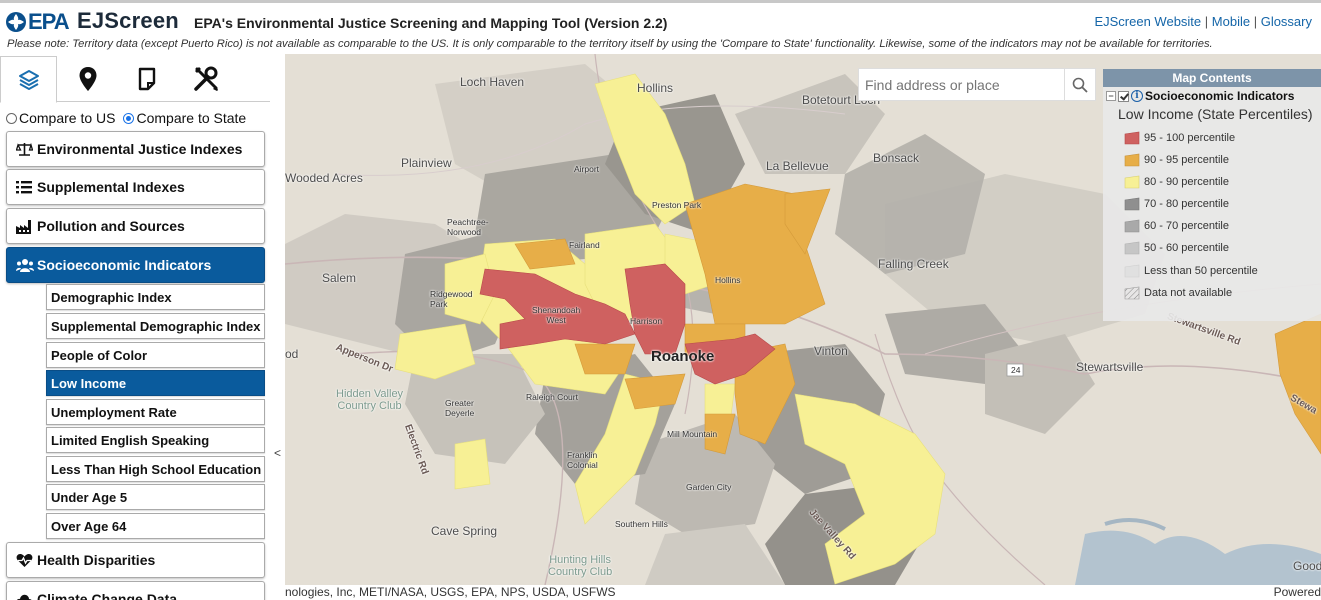 This screenshot has width=1321, height=600. I want to click on tools-icon, so click(205, 78).